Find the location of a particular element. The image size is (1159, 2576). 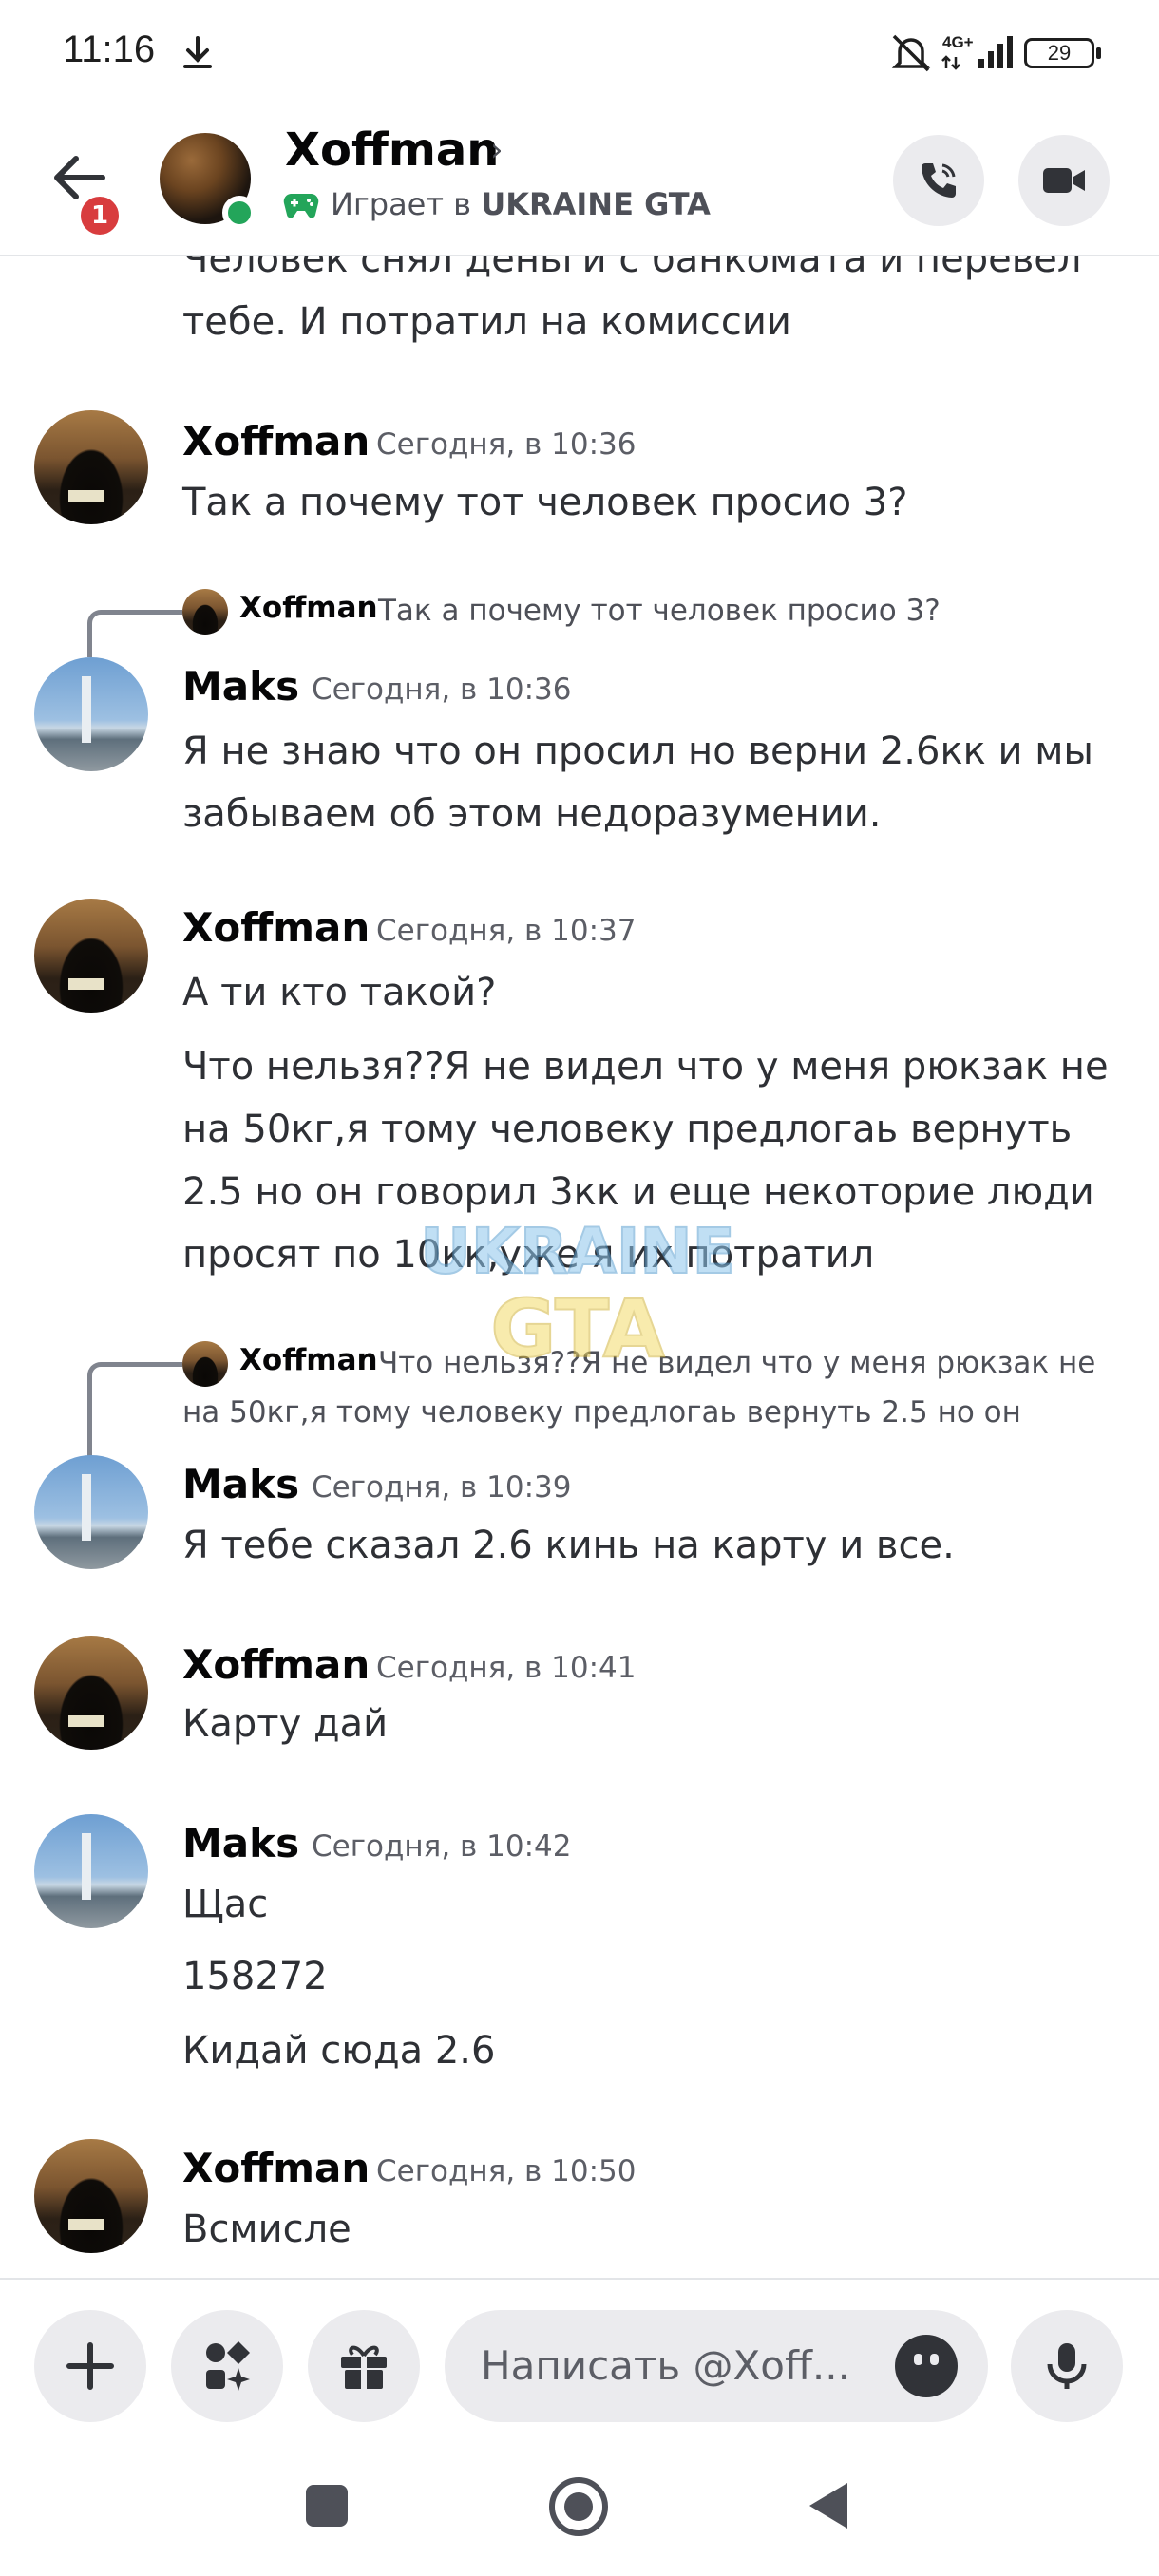

notifications-muted-icon is located at coordinates (911, 53).